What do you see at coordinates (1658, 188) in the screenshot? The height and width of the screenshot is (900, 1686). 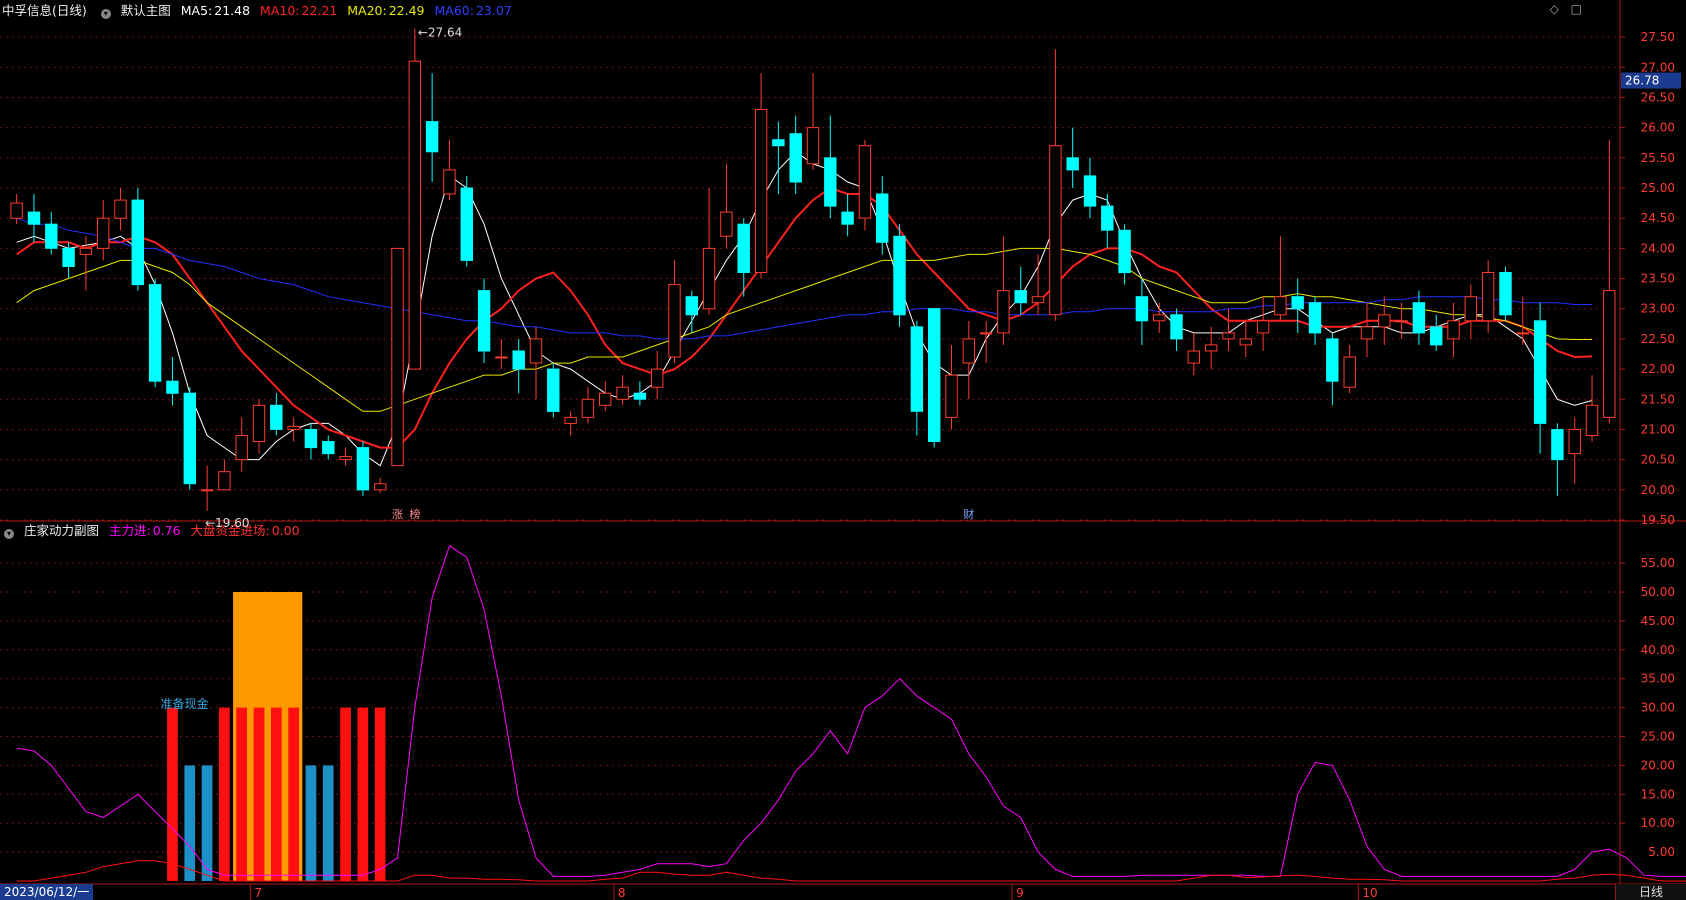 I see `main-y-tick-label: 25.00` at bounding box center [1658, 188].